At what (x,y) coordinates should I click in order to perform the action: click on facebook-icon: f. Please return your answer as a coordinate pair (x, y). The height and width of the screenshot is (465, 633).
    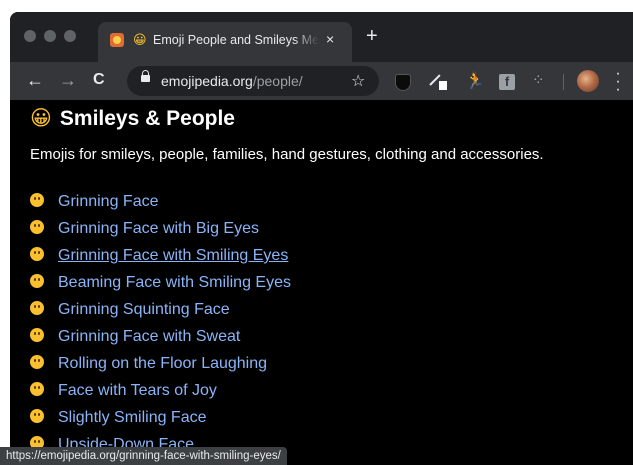
    Looking at the image, I should click on (507, 82).